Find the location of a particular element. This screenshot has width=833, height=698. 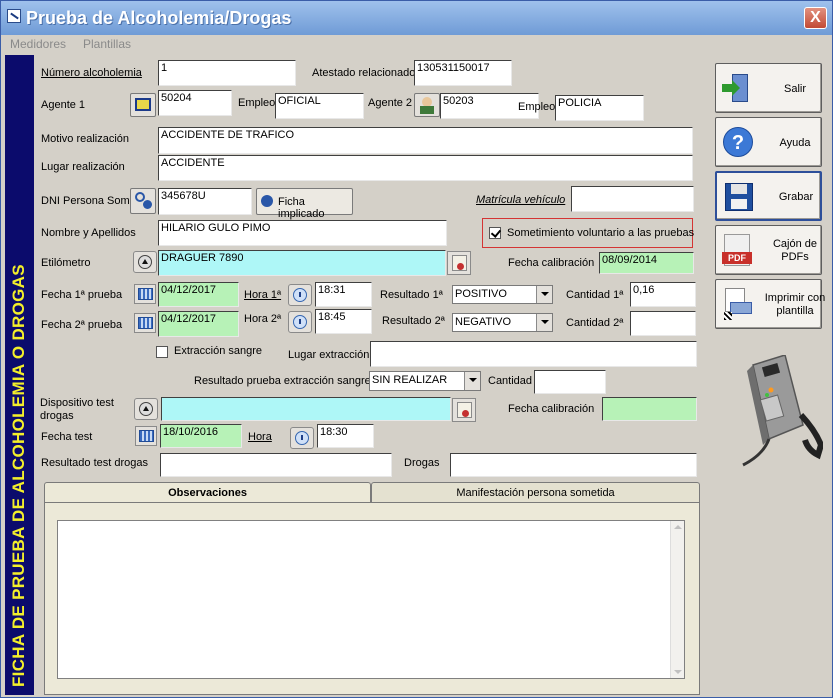

fecha-calibracion2-input is located at coordinates (649, 409).